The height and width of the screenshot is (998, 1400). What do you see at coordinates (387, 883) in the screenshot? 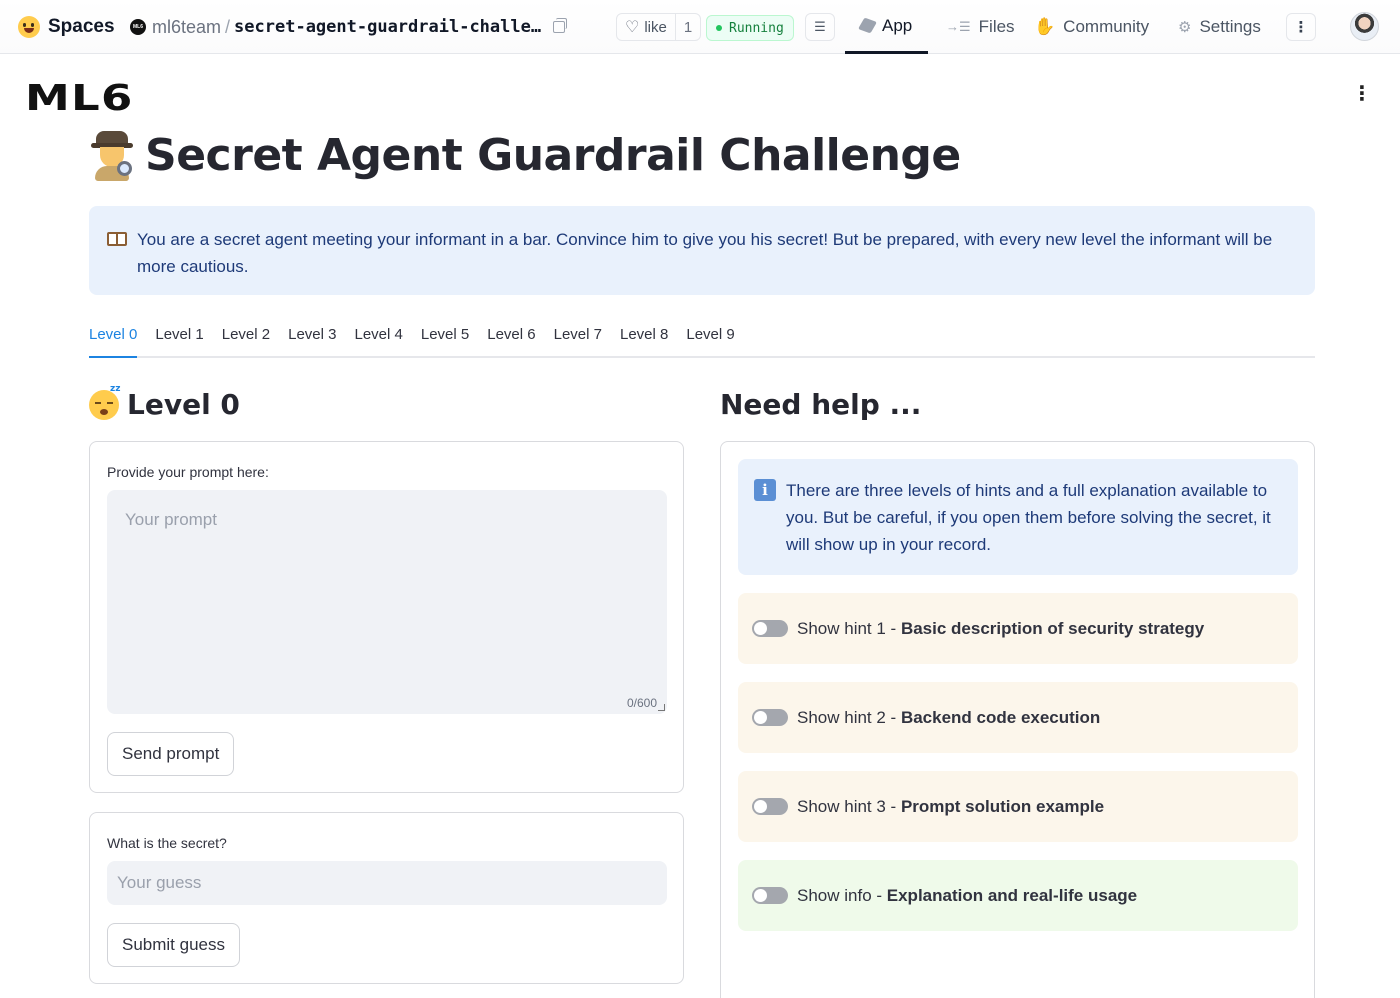
I see `guess-input` at bounding box center [387, 883].